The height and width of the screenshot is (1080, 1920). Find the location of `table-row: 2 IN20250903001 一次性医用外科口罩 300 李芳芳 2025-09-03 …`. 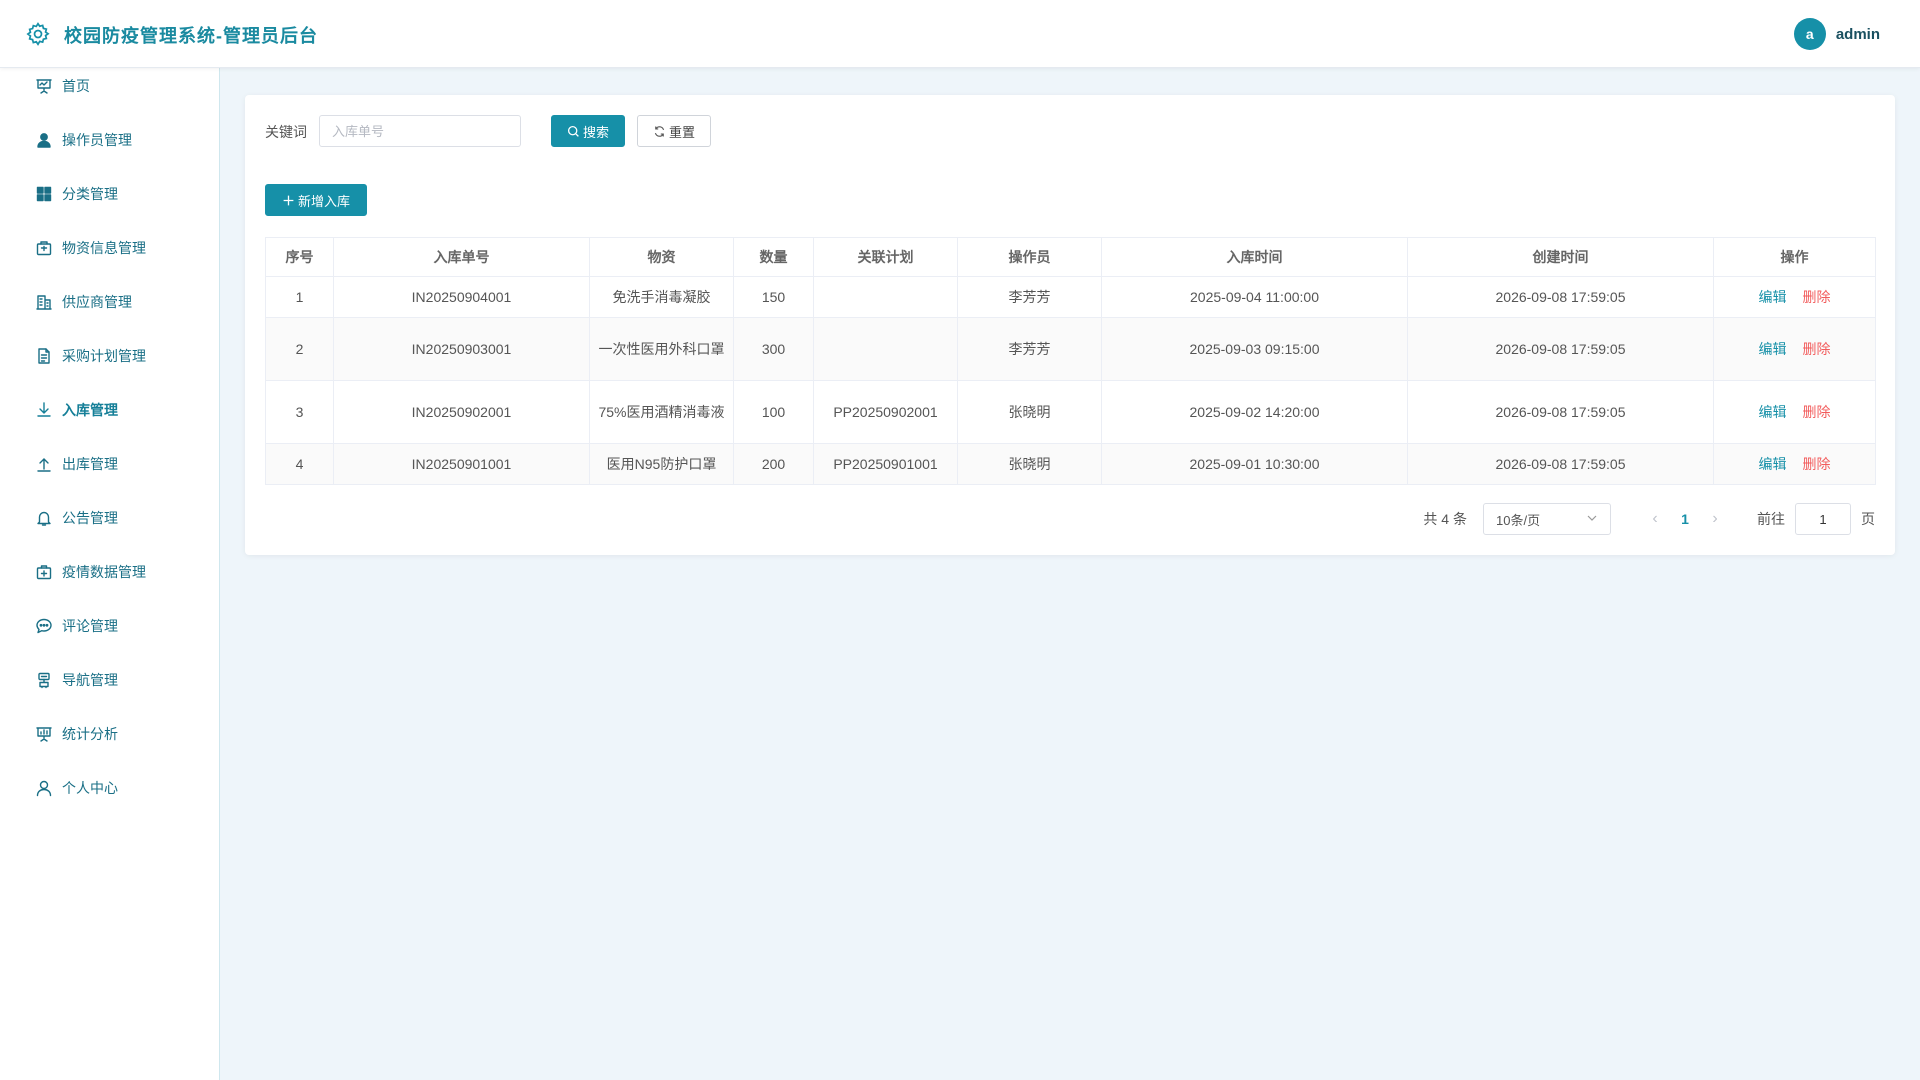

table-row: 2 IN20250903001 一次性医用外科口罩 300 李芳芳 2025-09-03 … is located at coordinates (1070, 349).